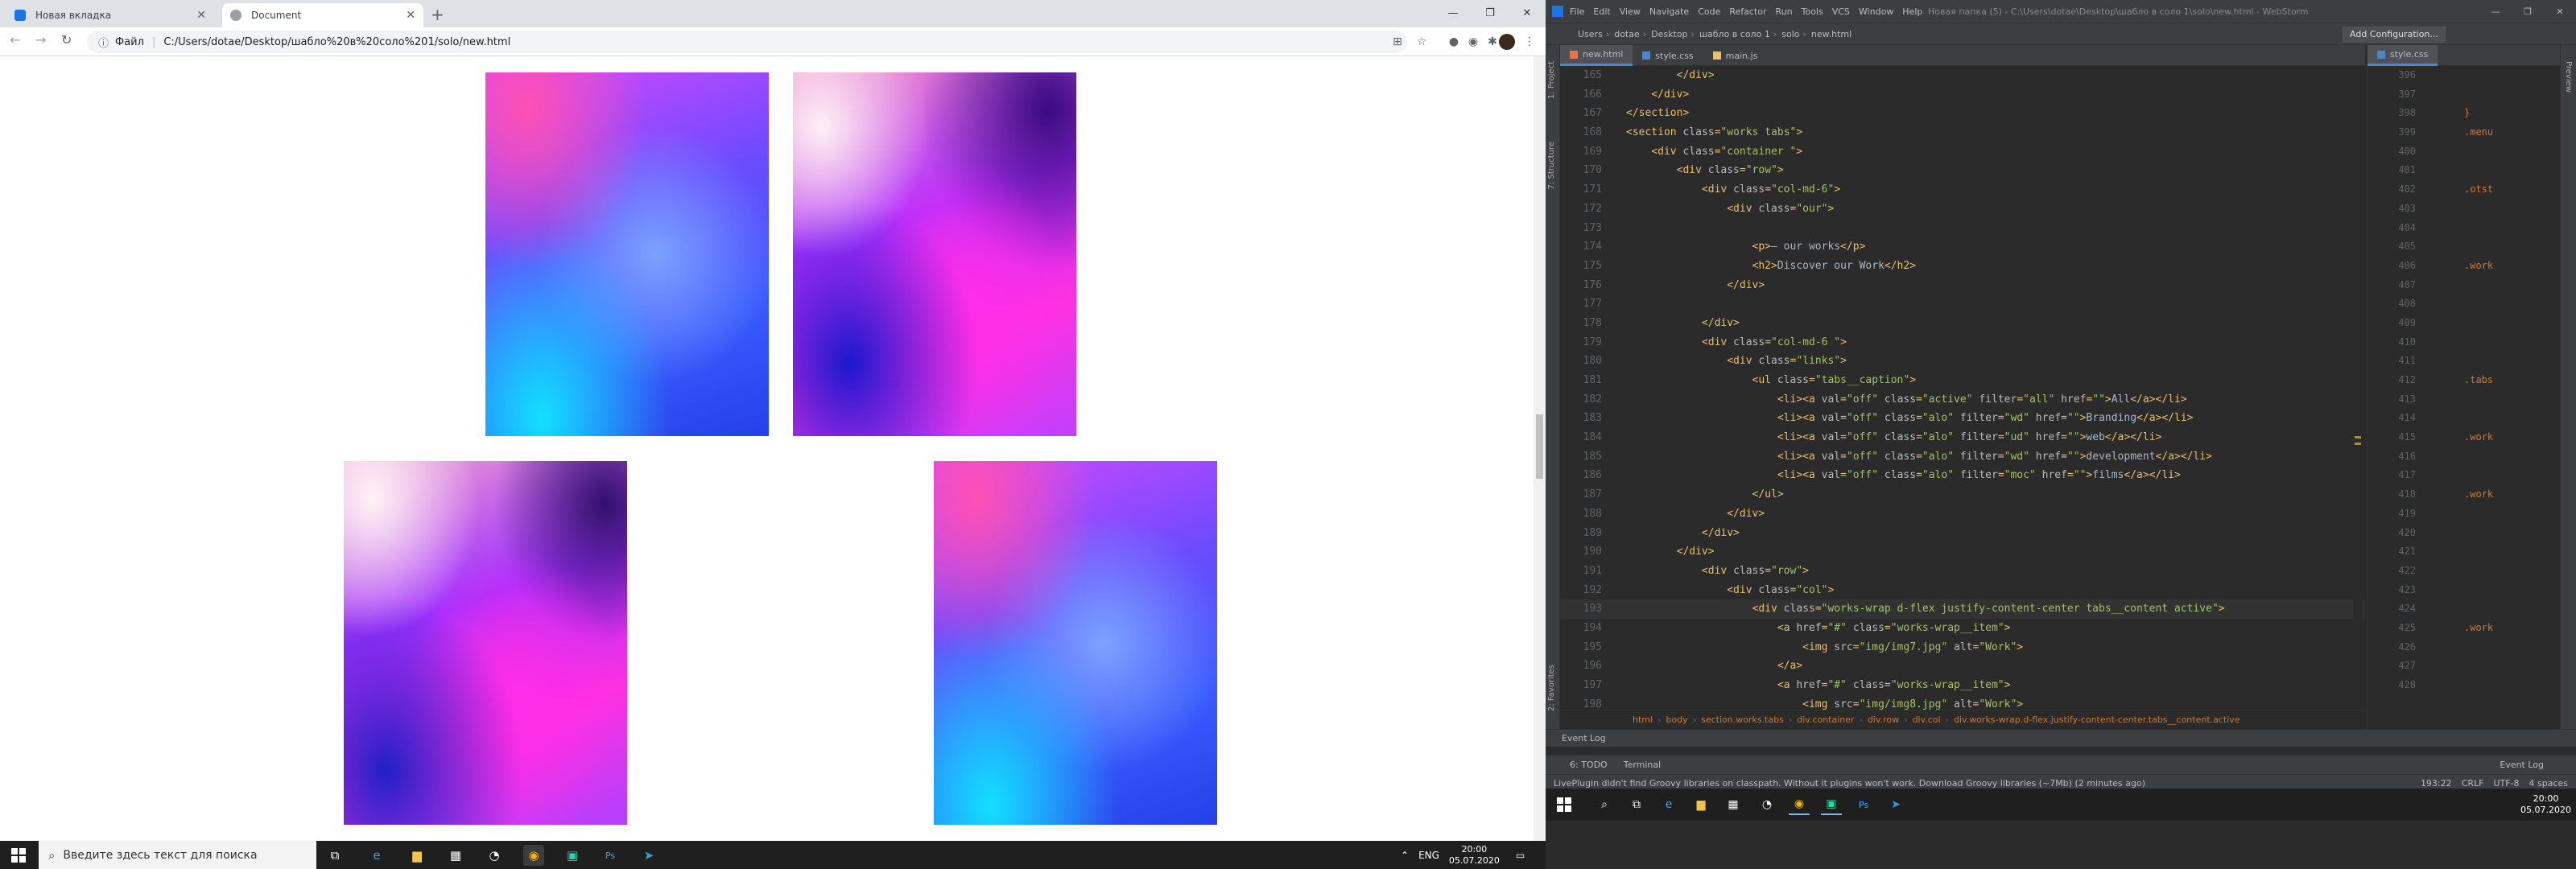 This screenshot has width=2576, height=869. What do you see at coordinates (2464, 628) in the screenshot?
I see `css-code-line: 425 .work` at bounding box center [2464, 628].